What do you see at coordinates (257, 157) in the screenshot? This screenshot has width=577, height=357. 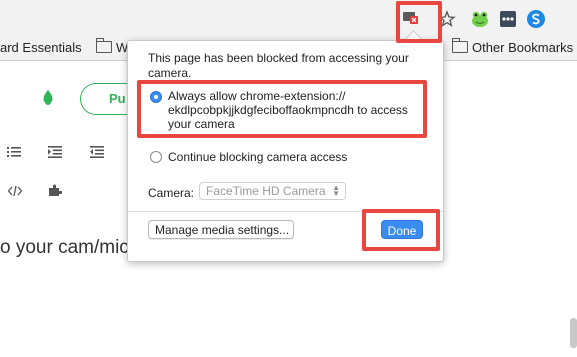 I see `block-option-label: Continue blocking camera access` at bounding box center [257, 157].